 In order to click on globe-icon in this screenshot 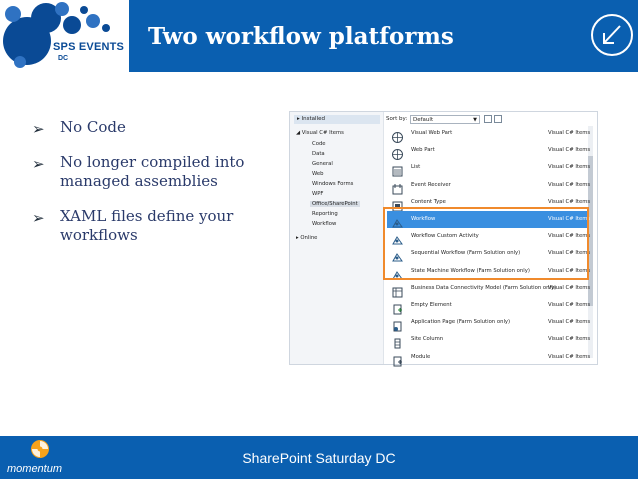, I will do `click(397, 153)`.